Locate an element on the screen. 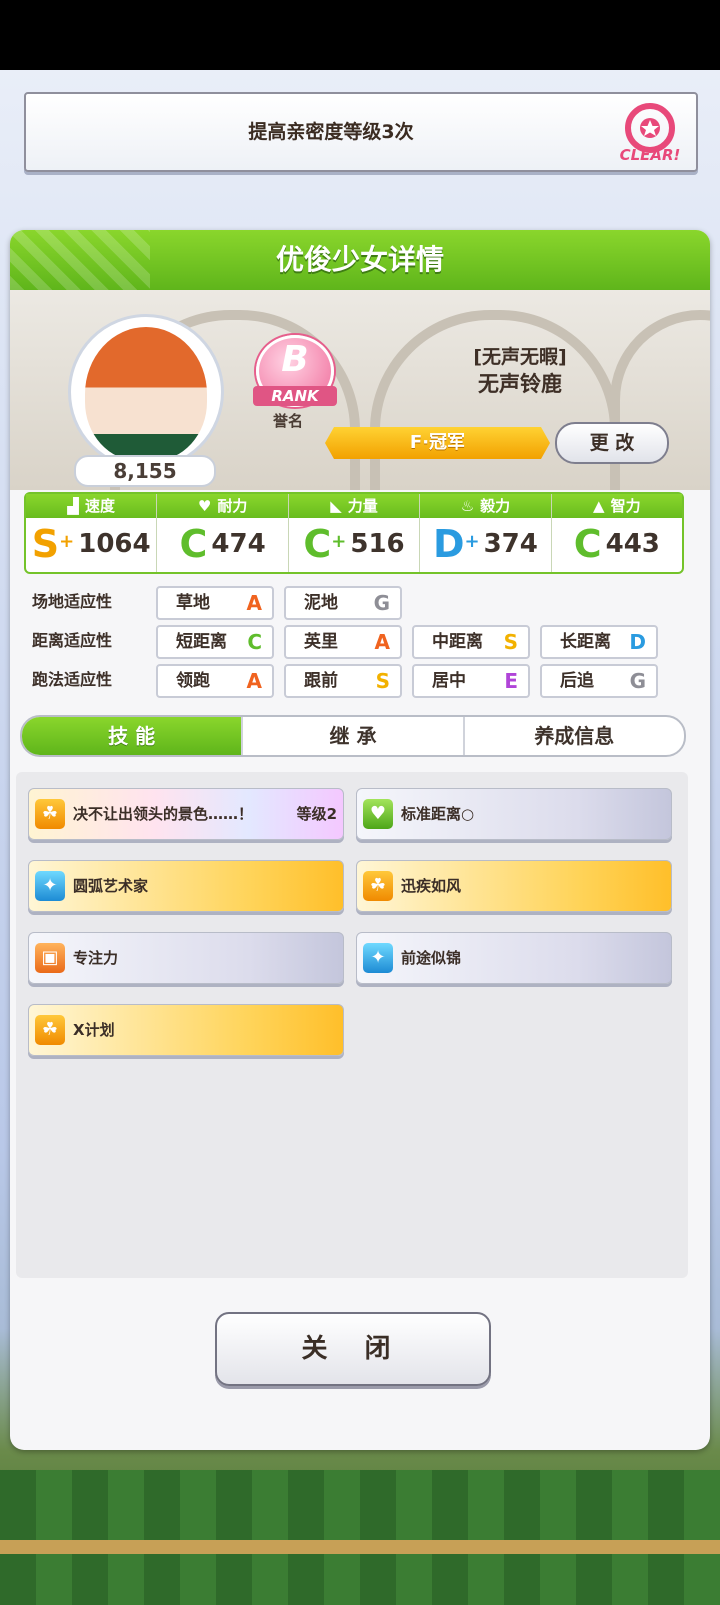  clear-stamp-text: CLEAR! is located at coordinates (650, 155).